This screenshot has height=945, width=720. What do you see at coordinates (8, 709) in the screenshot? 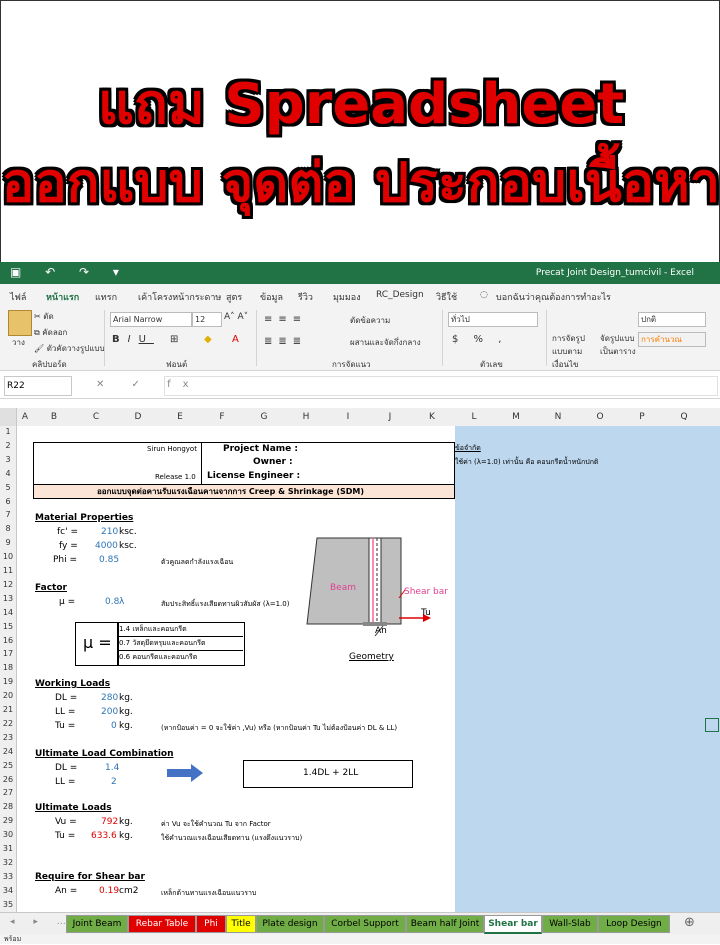
I see `row-header-cell: 21` at bounding box center [8, 709].